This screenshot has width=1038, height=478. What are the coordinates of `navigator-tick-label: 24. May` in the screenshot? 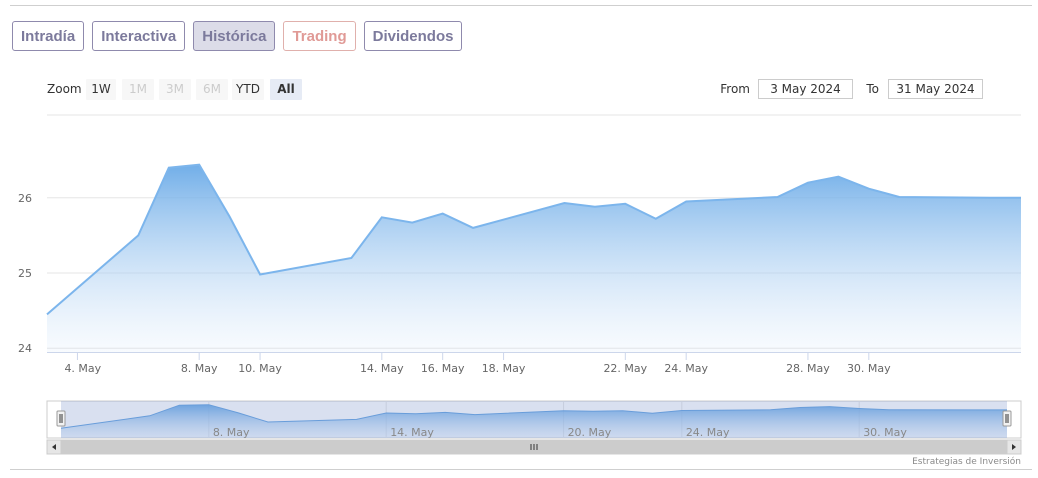 It's located at (708, 432).